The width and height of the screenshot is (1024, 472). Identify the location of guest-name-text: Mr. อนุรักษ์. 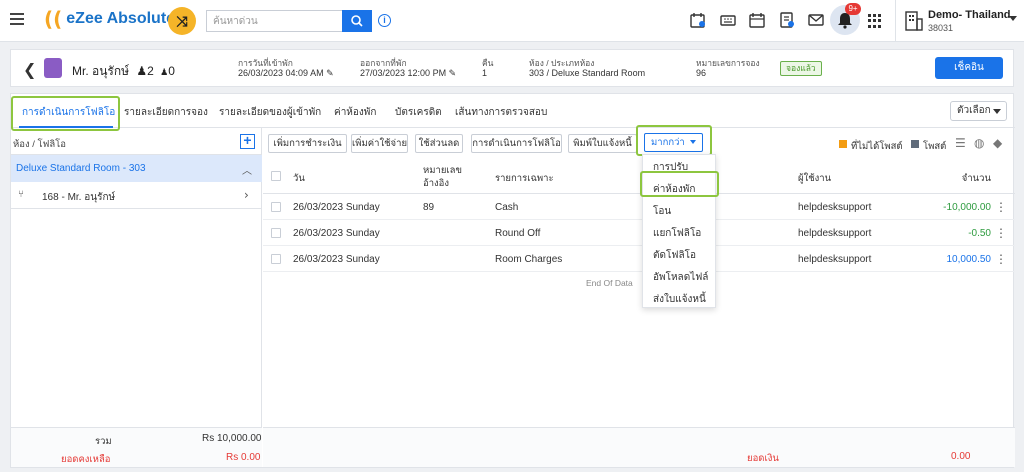
(101, 71).